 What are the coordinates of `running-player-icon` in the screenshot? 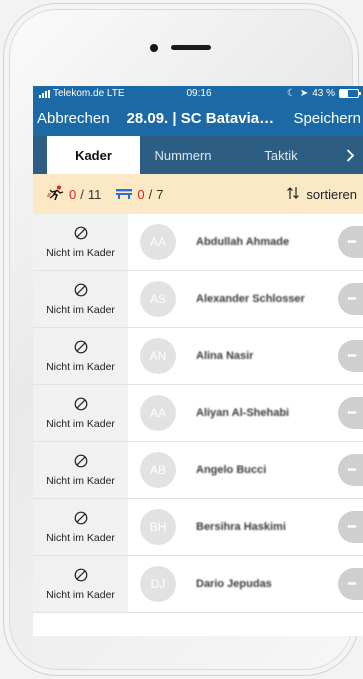 It's located at (56, 194).